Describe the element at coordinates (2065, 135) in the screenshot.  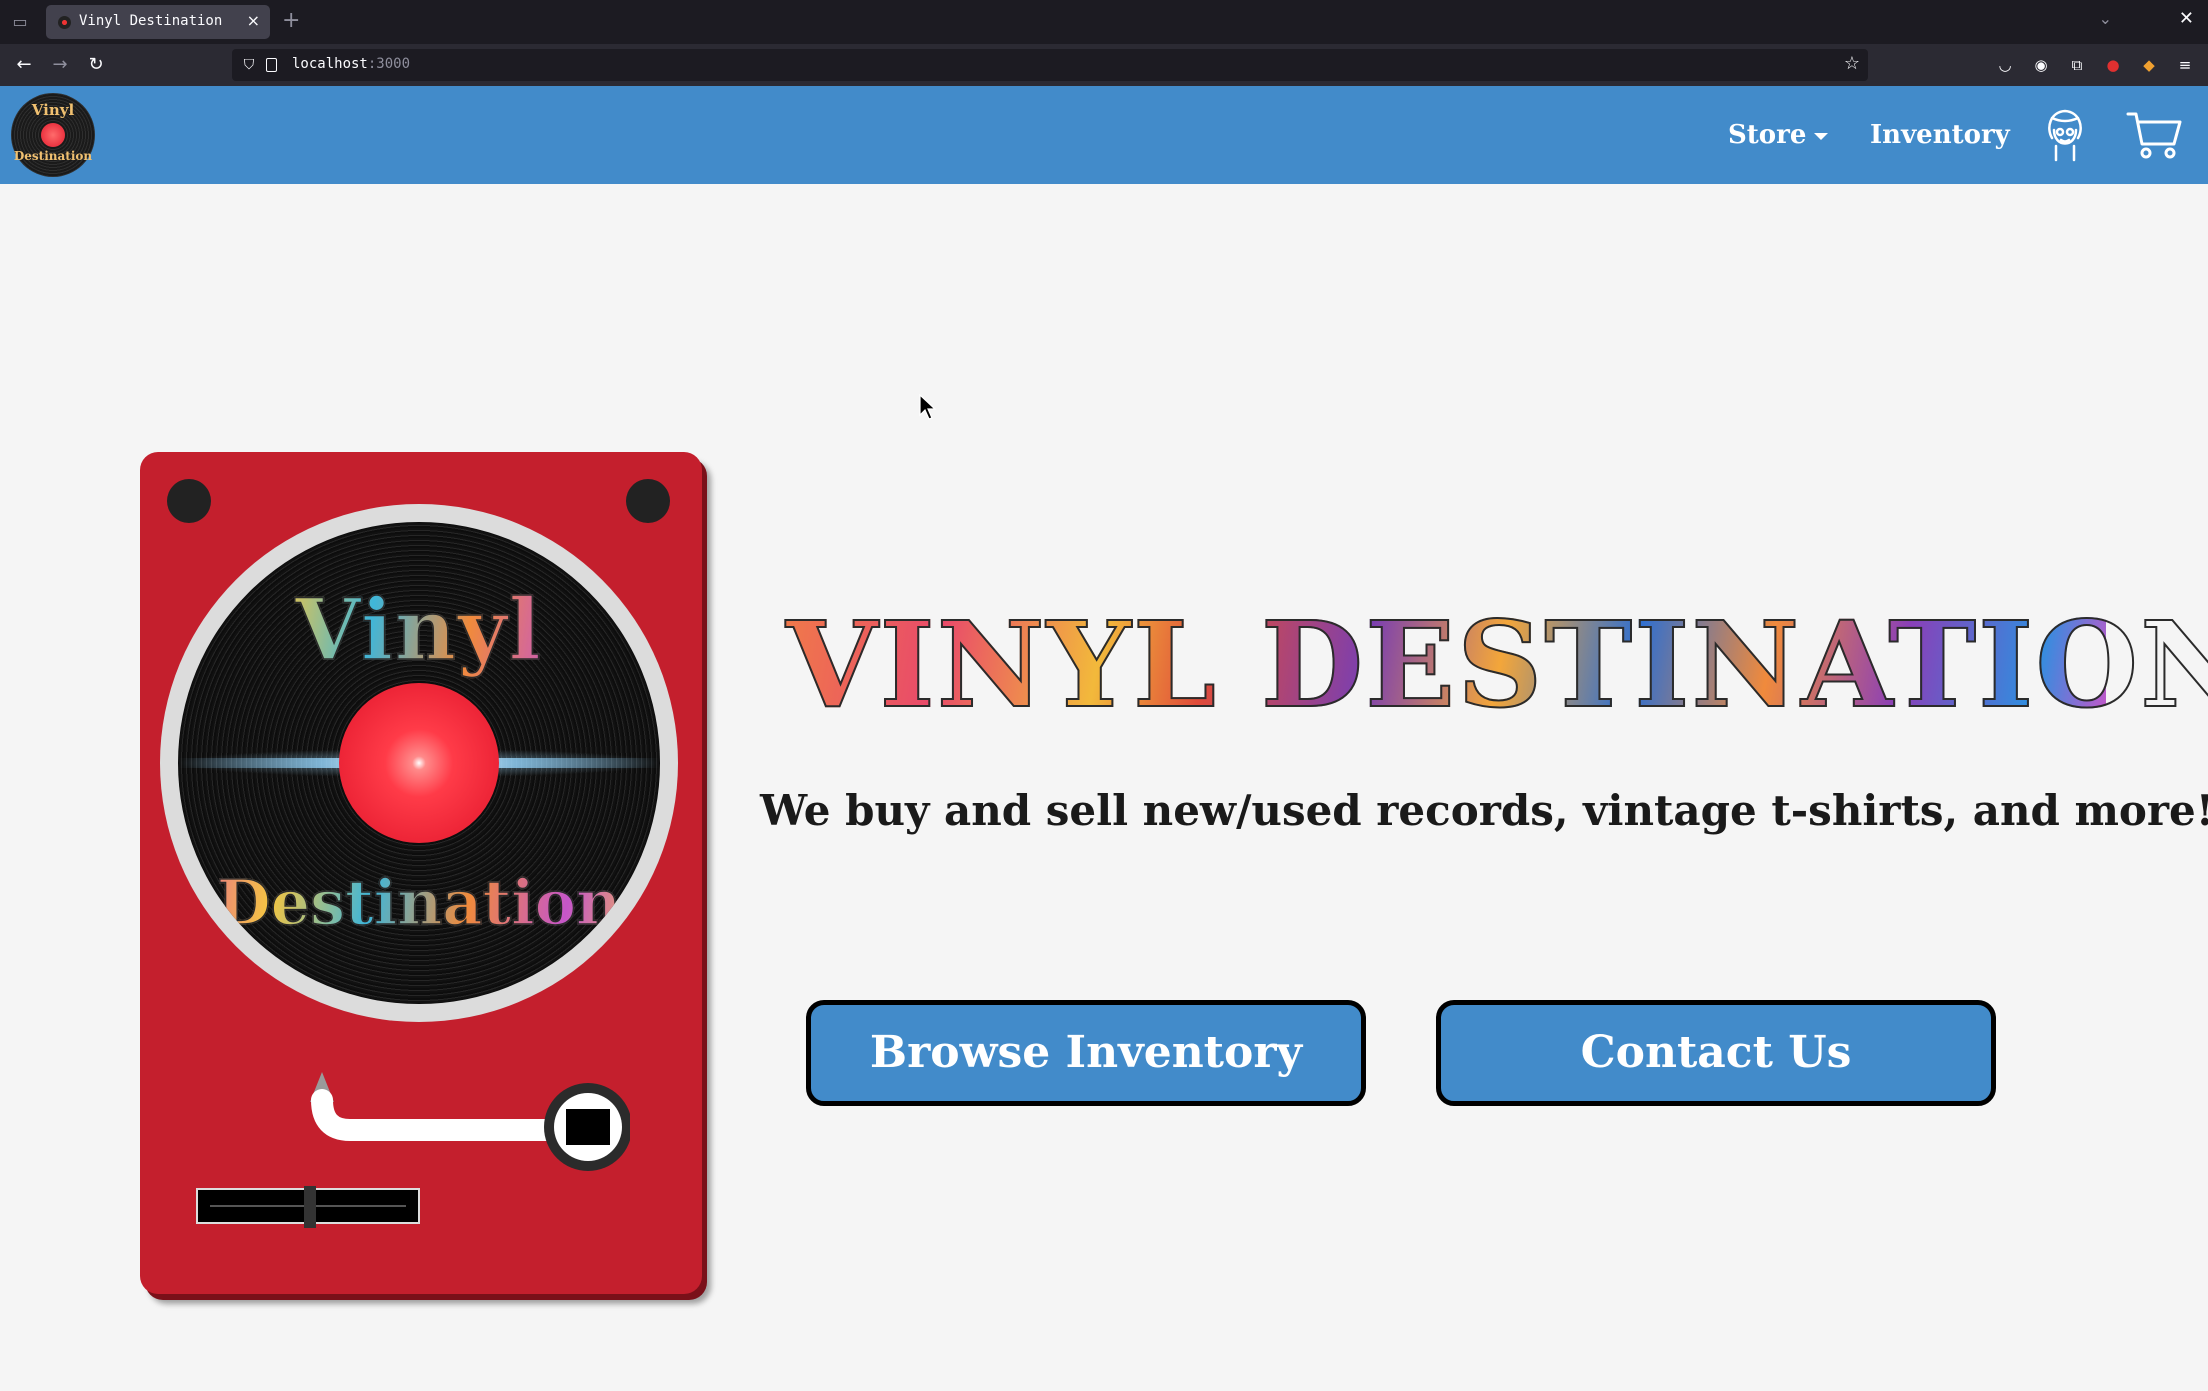
I see `user-account-icon` at that location.